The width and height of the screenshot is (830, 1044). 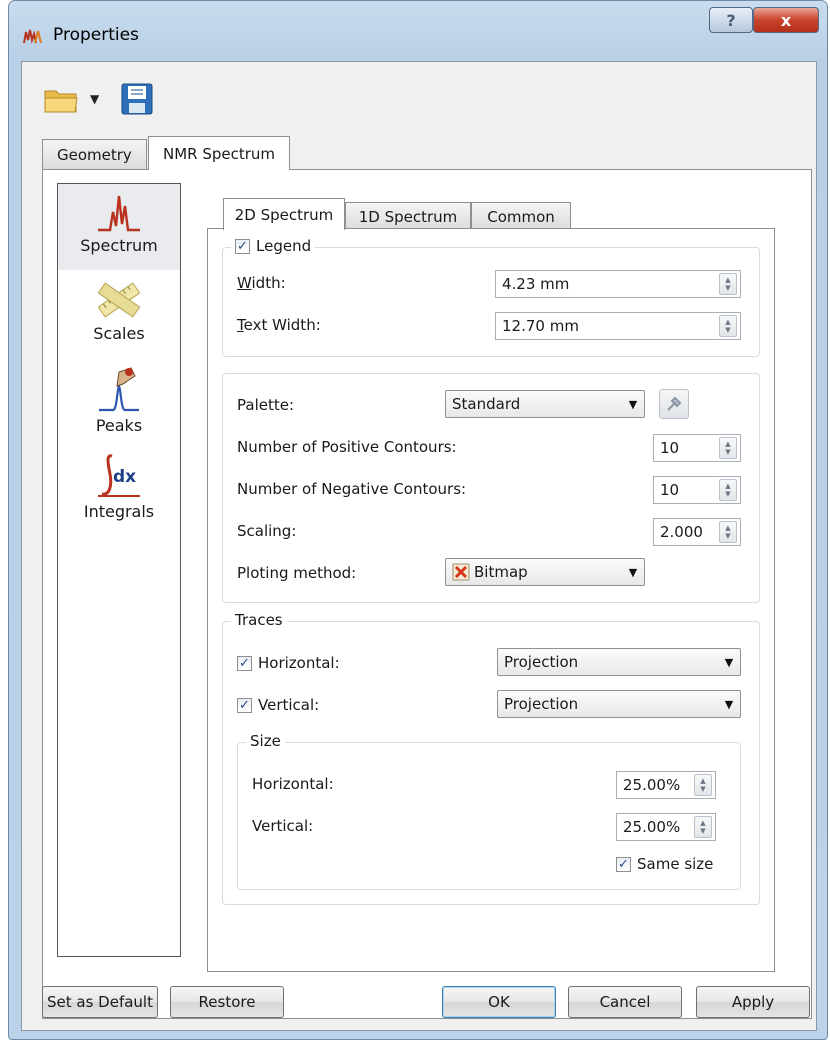 I want to click on horizontal-trace-checkbox: ✓, so click(x=244, y=663).